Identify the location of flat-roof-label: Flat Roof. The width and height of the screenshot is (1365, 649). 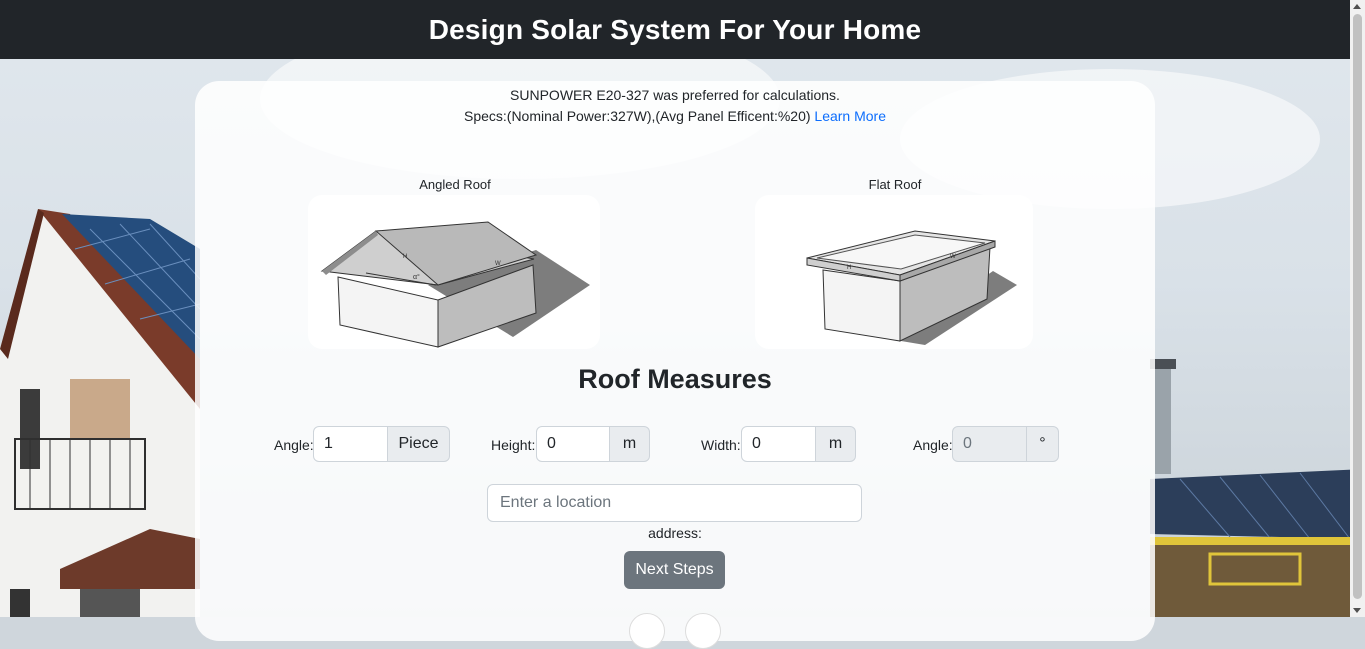
(895, 184).